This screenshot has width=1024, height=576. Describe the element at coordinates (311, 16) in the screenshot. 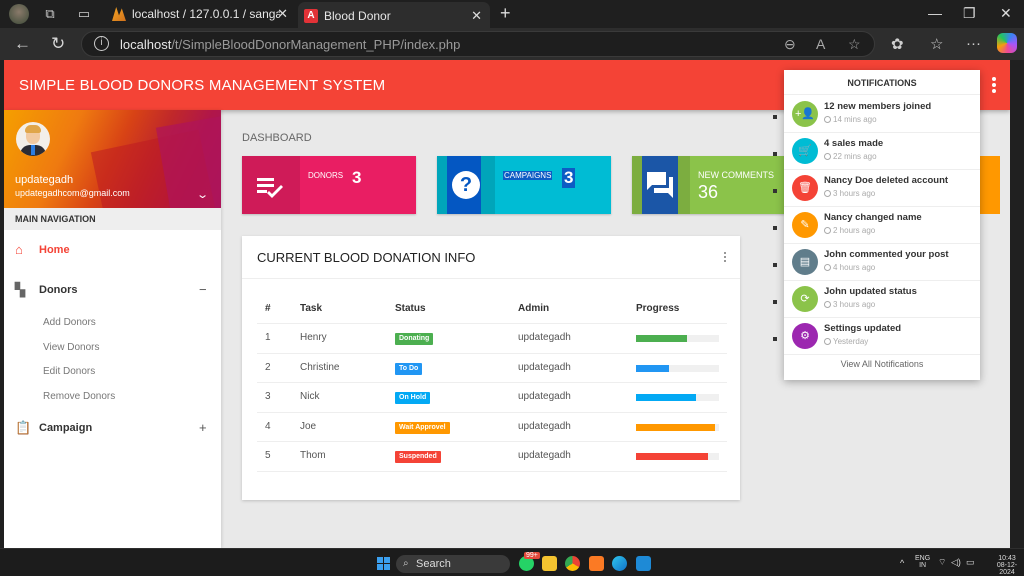

I see `angular-icon: A` at that location.